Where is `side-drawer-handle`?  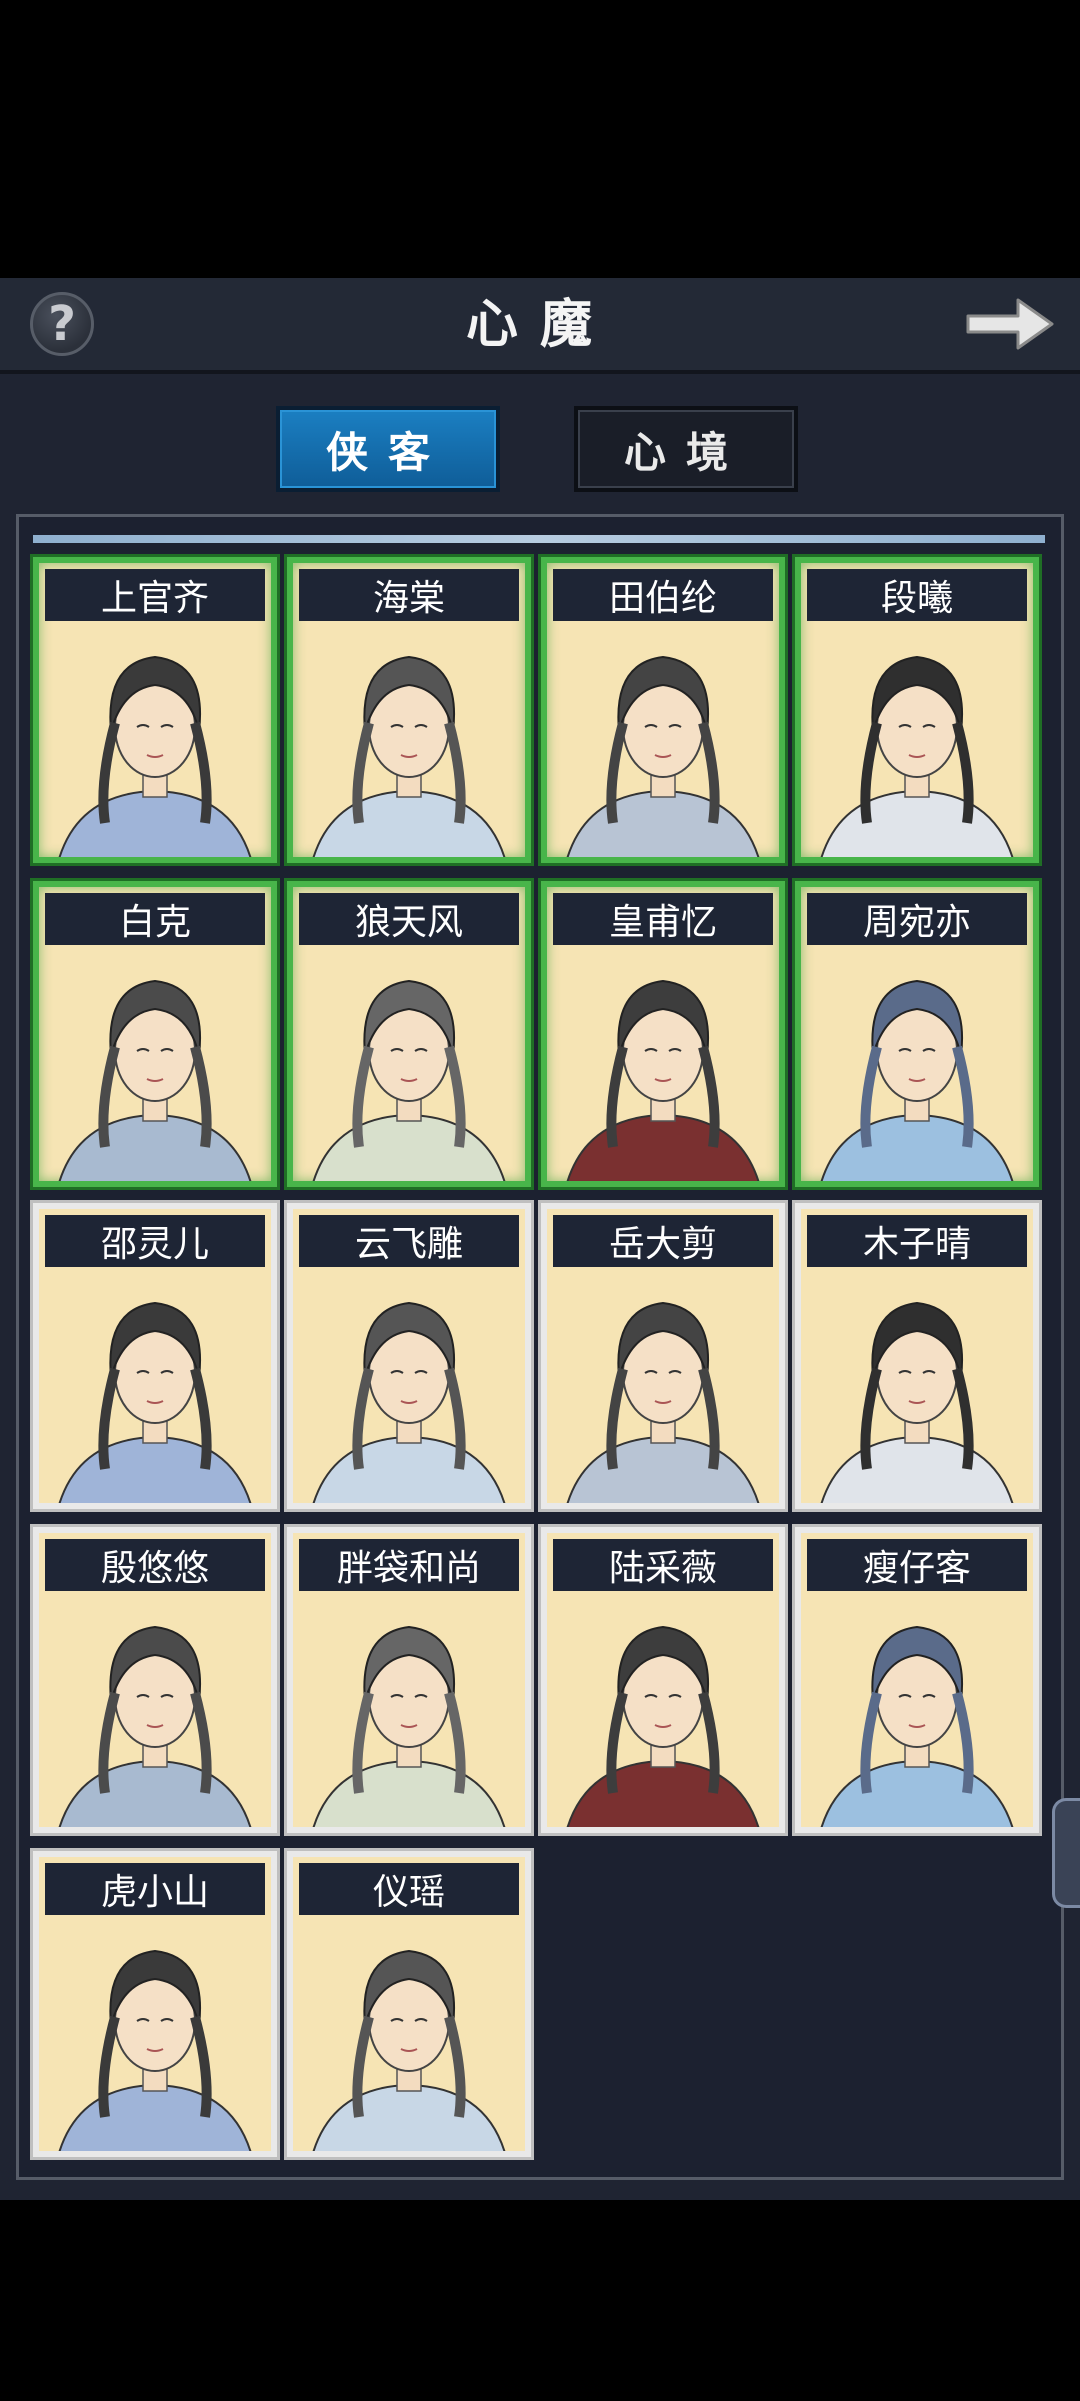
side-drawer-handle is located at coordinates (1066, 1853).